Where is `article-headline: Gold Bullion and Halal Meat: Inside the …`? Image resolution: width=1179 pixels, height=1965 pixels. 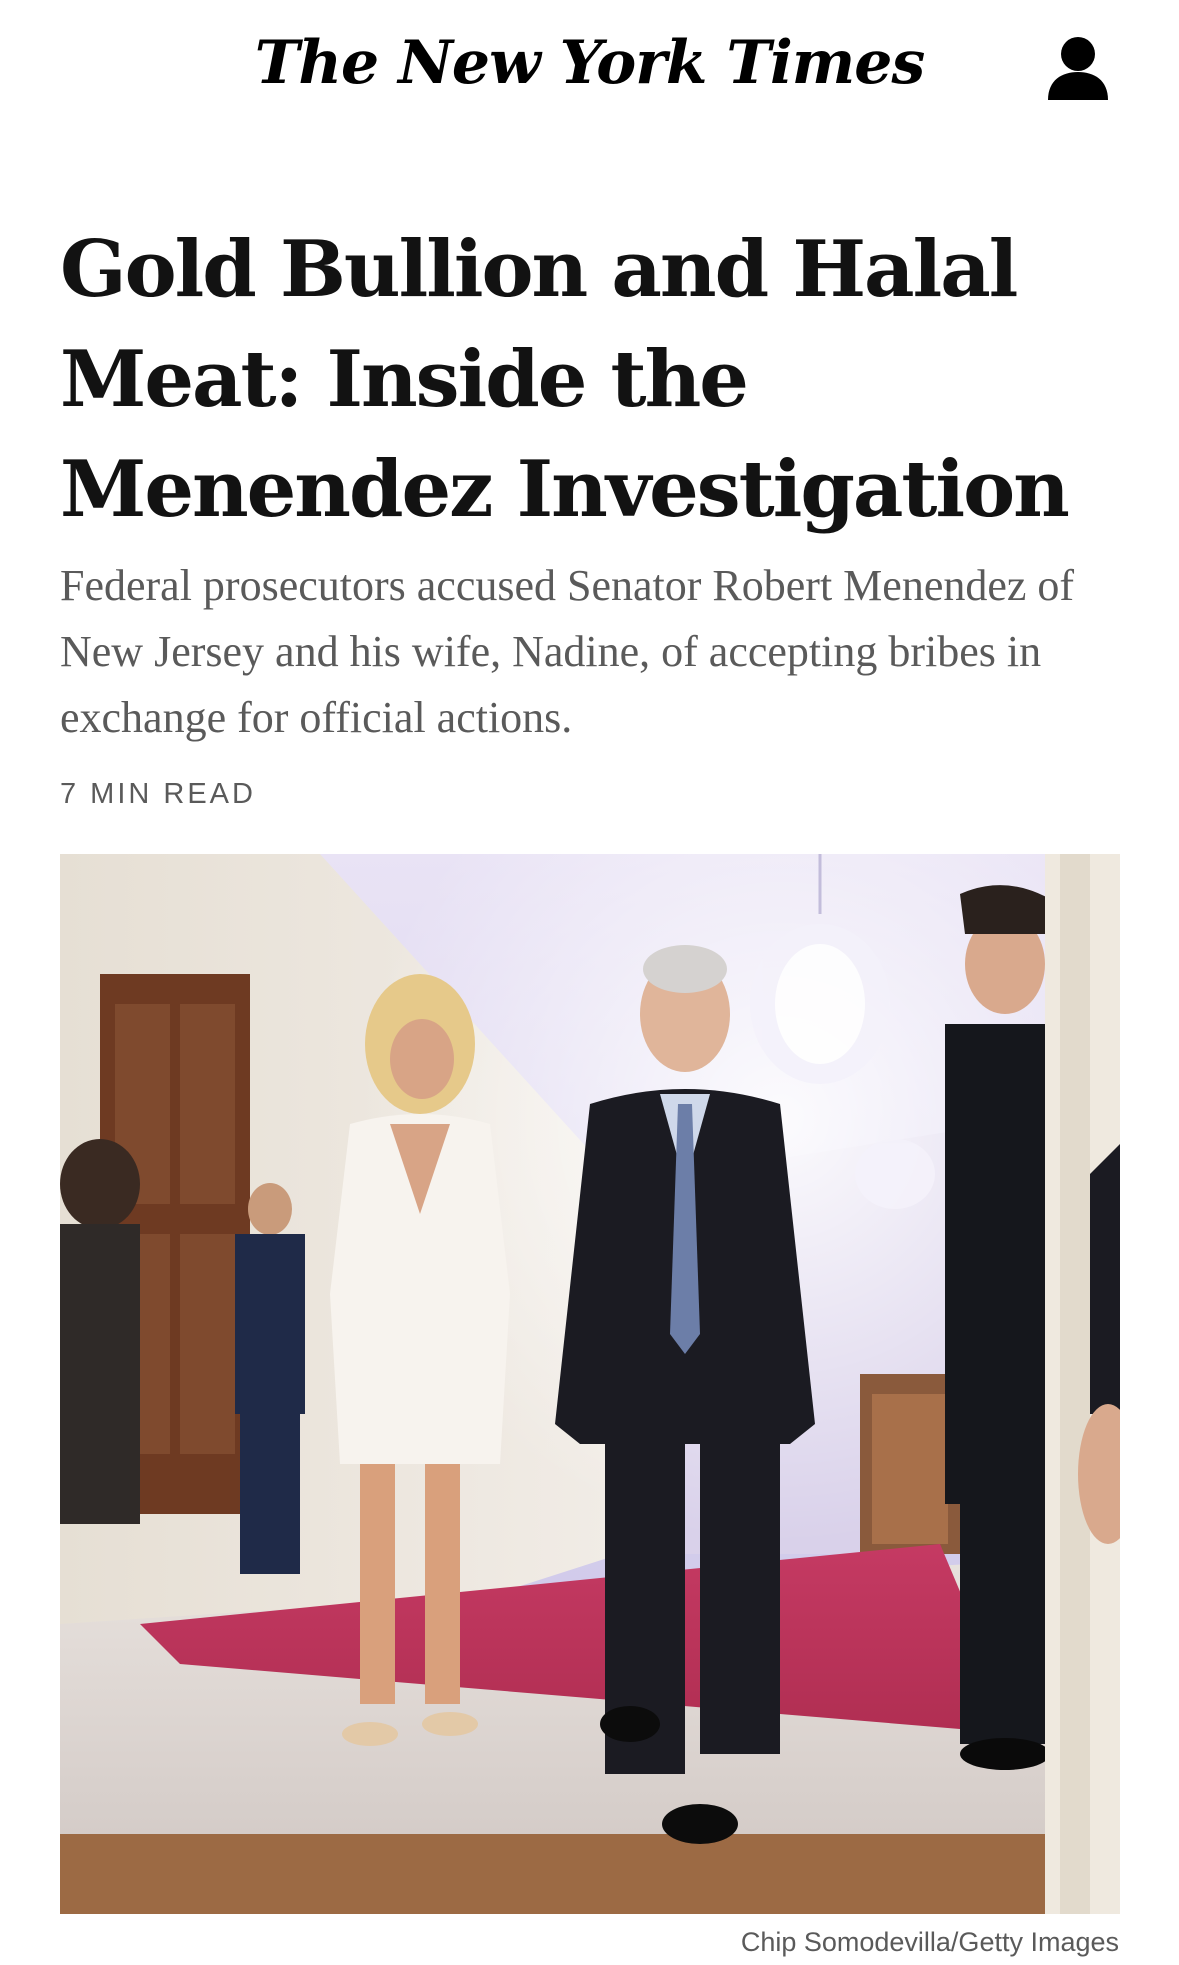 article-headline: Gold Bullion and Halal Meat: Inside the … is located at coordinates (565, 379).